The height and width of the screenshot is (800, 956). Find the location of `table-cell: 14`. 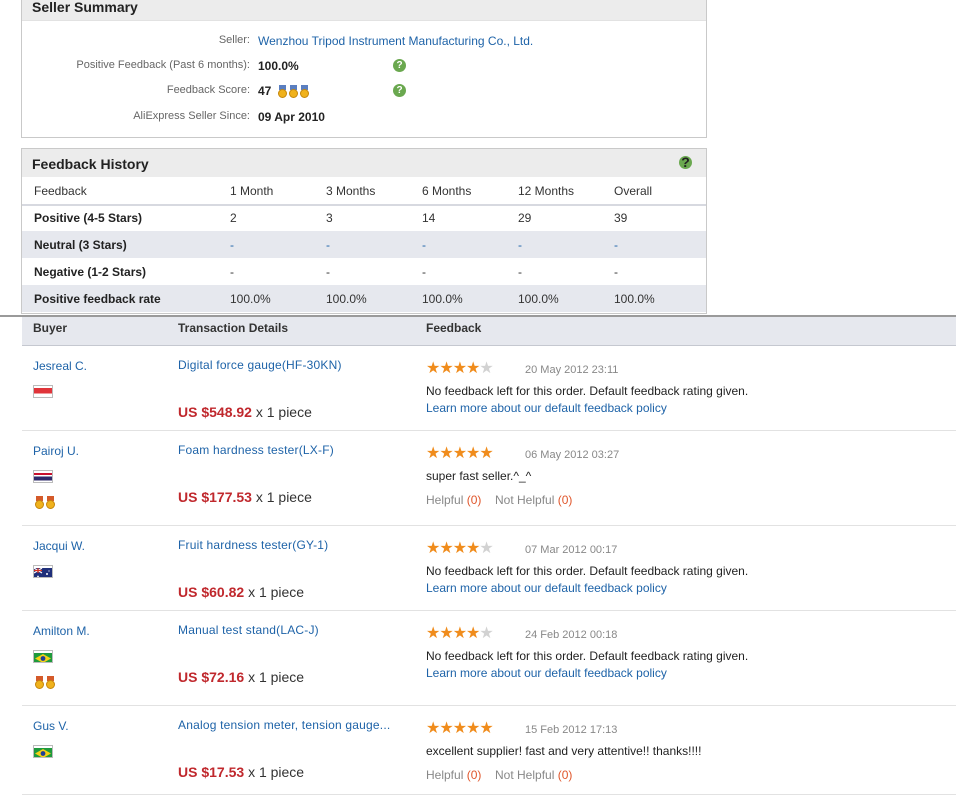

table-cell: 14 is located at coordinates (429, 218).